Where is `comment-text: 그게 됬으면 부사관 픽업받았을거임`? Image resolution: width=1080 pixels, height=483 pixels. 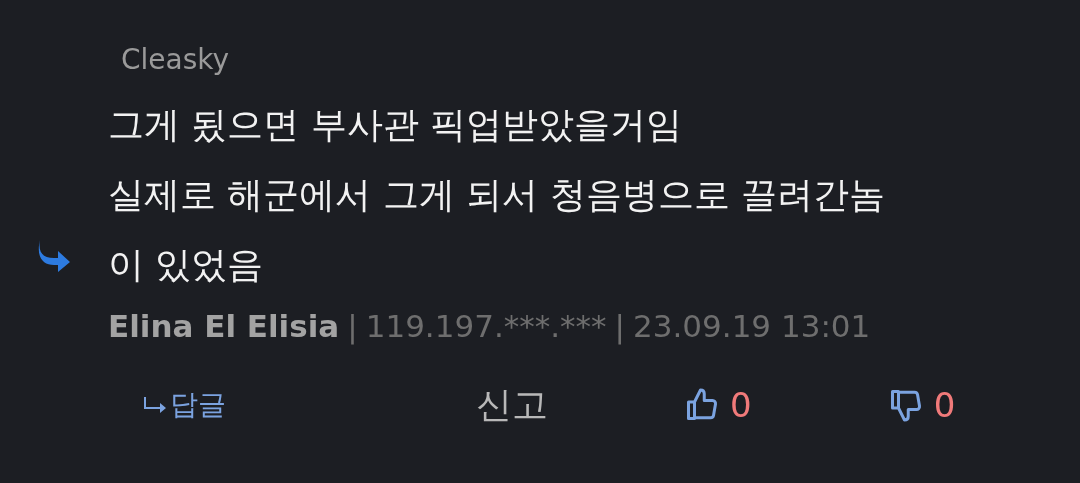
comment-text: 그게 됬으면 부사관 픽업받았을거임 is located at coordinates (396, 125).